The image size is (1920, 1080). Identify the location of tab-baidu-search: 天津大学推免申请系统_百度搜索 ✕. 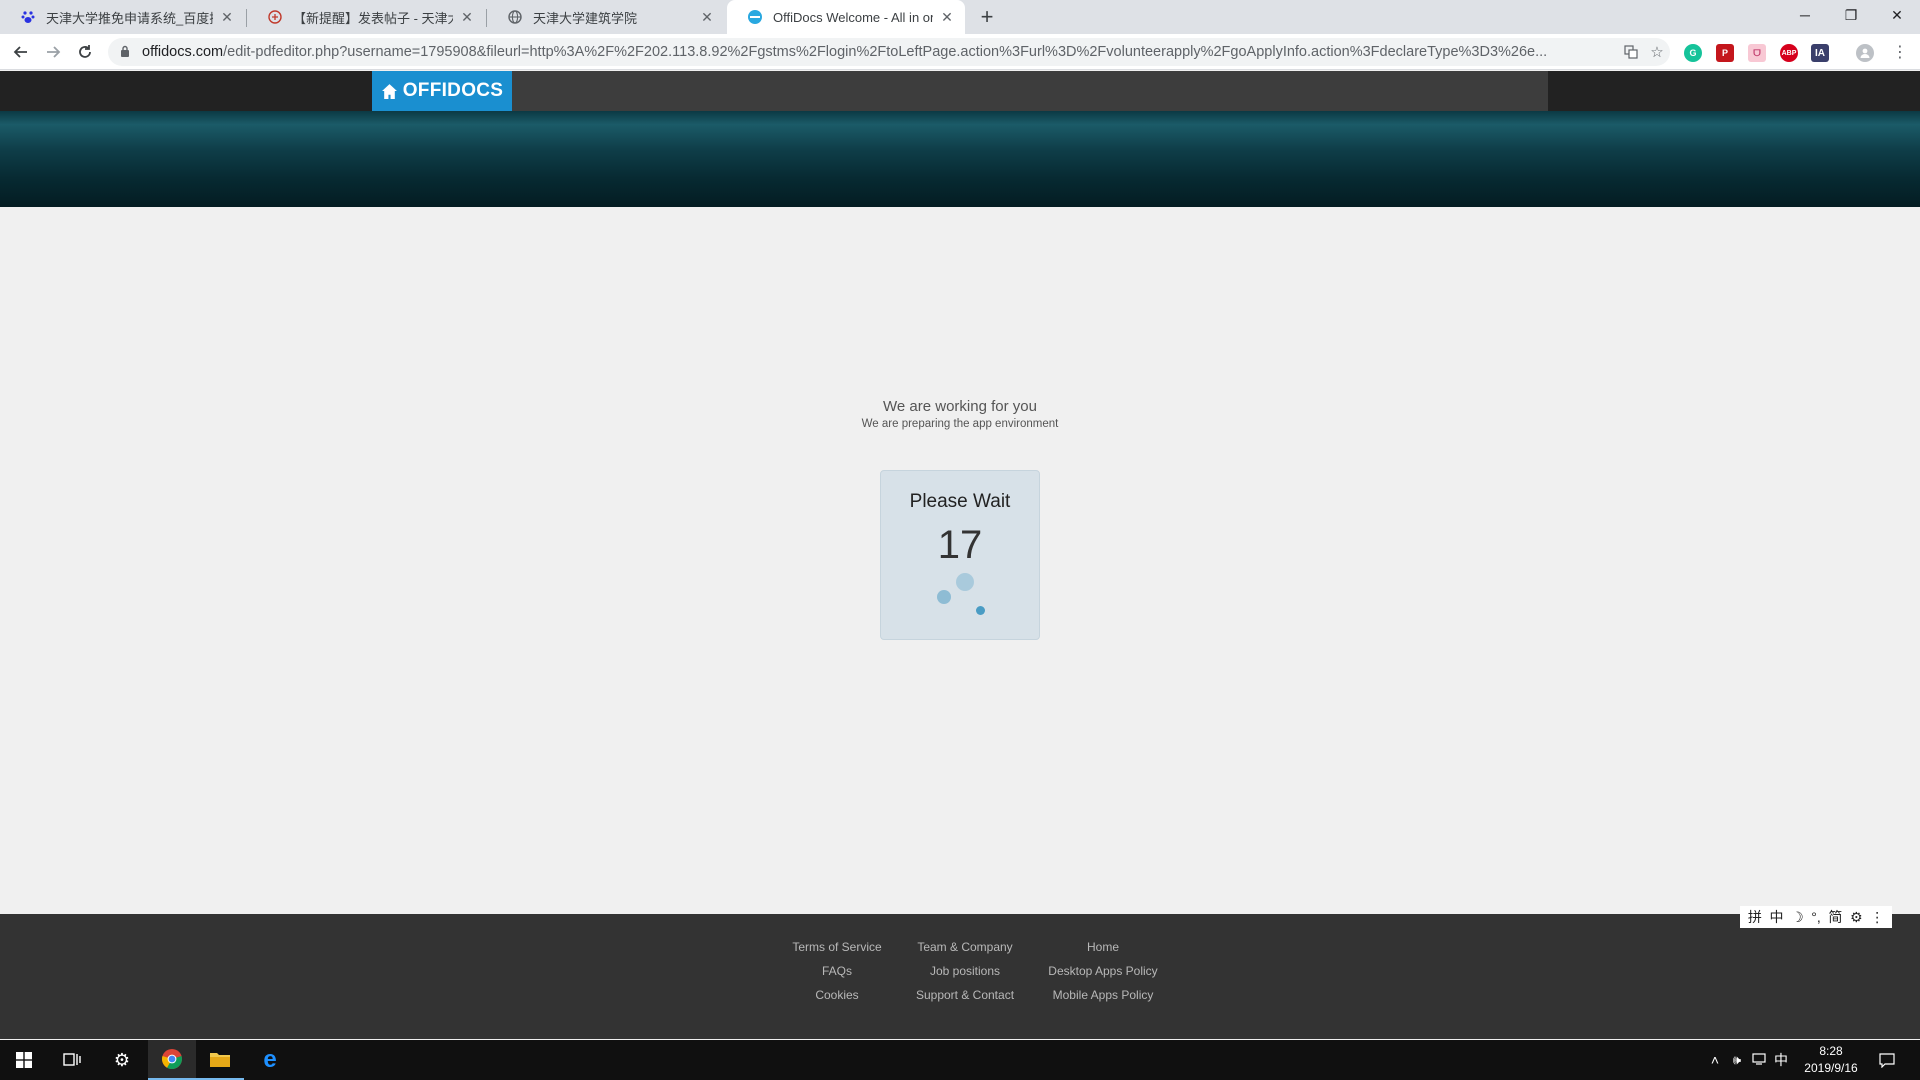
(122, 17).